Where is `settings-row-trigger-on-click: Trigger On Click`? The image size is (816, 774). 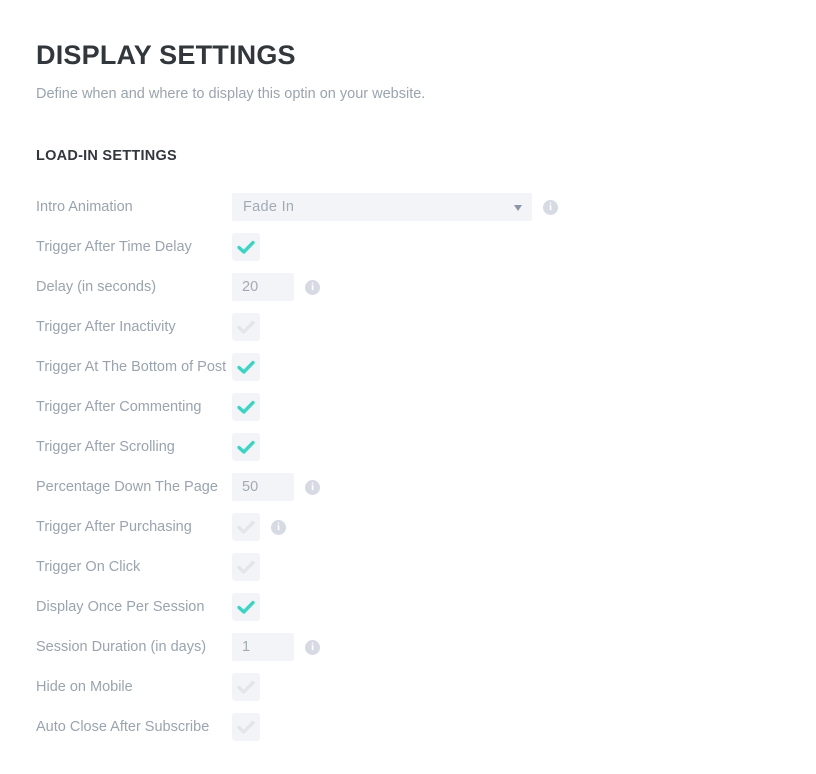 settings-row-trigger-on-click: Trigger On Click is located at coordinates (406, 567).